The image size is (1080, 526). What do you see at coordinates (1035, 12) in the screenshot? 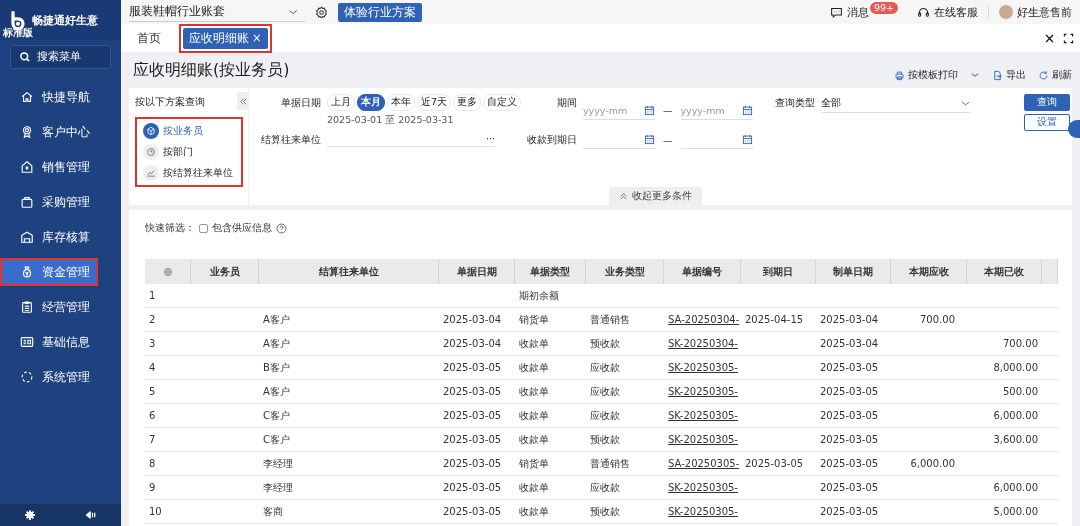
I see `user-menu: 好生意售前` at bounding box center [1035, 12].